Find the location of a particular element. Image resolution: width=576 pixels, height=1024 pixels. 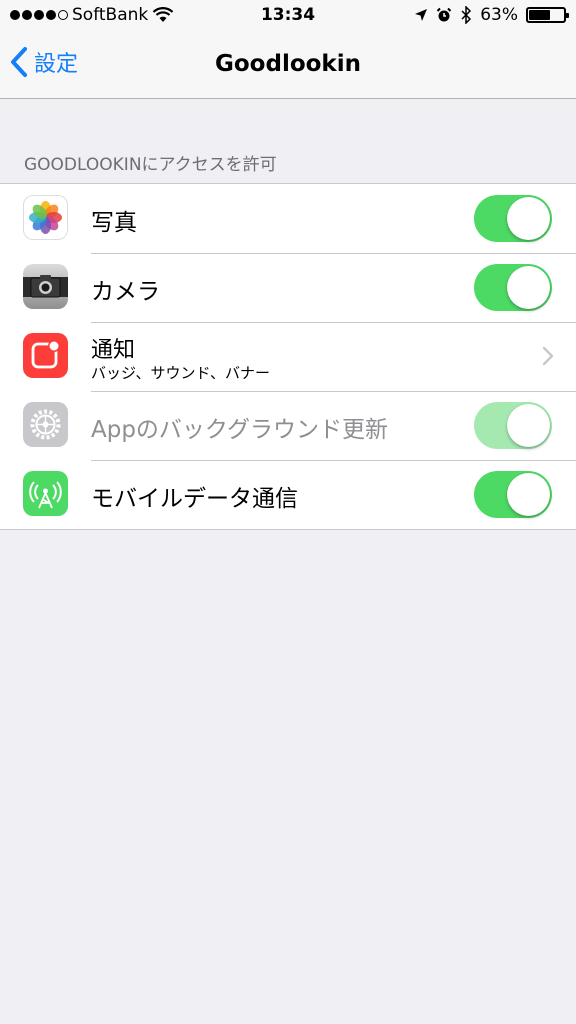

camera-toggle is located at coordinates (513, 287).